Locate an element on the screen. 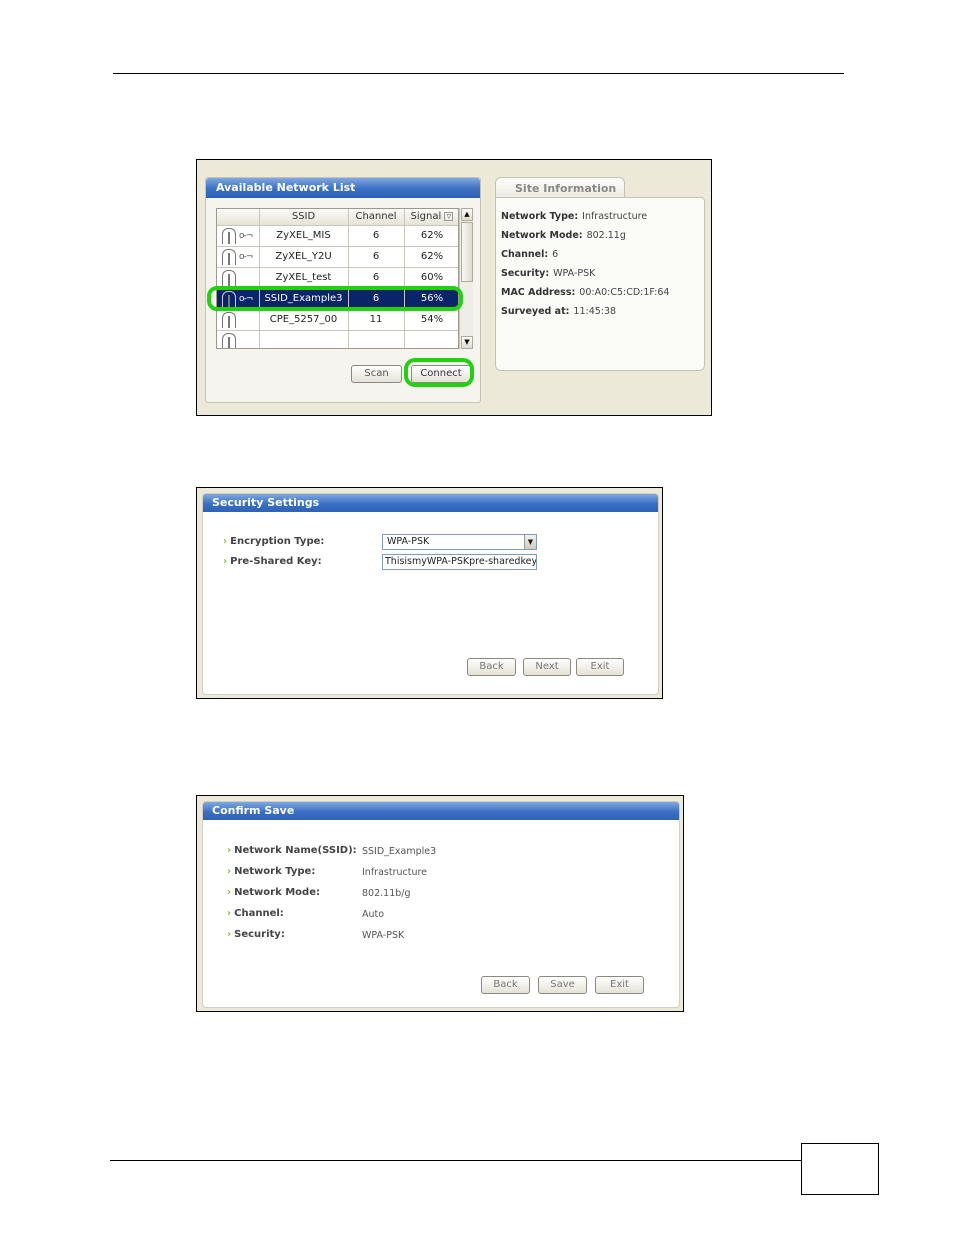 This screenshot has width=954, height=1235. channel-column-header: Channel is located at coordinates (376, 217).